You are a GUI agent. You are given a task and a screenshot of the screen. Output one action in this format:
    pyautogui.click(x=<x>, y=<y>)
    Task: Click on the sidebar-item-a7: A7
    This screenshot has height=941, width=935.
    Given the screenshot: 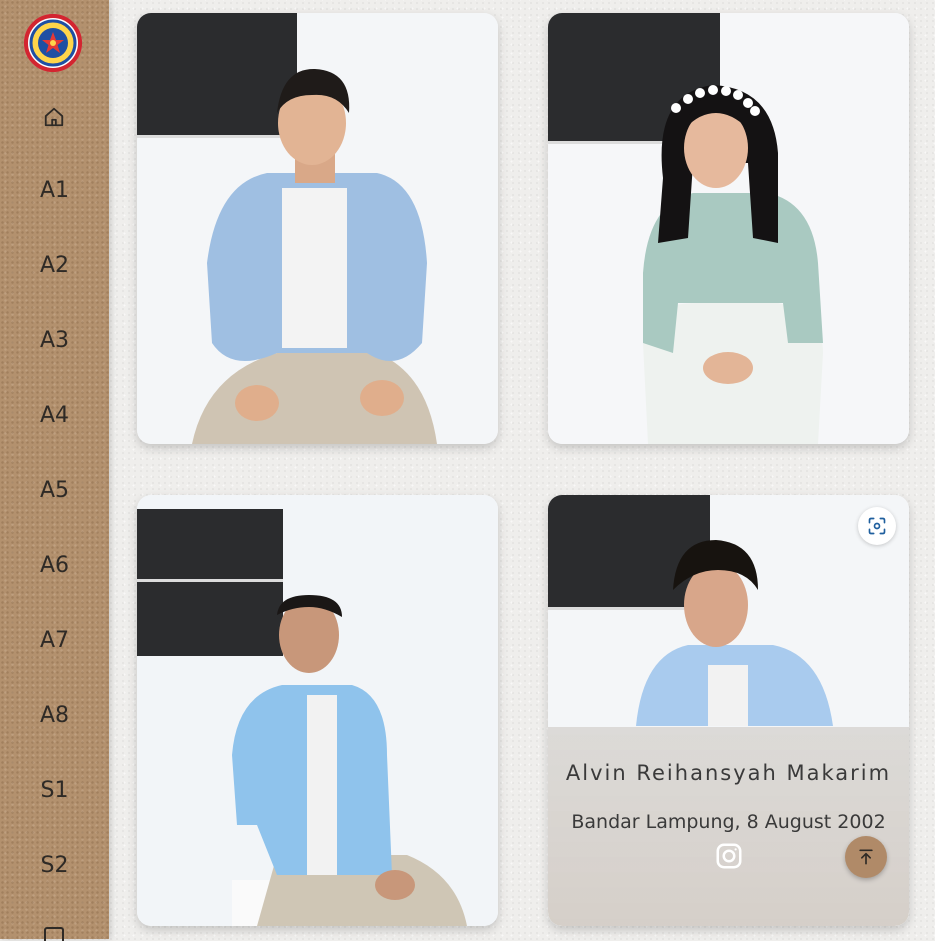 What is the action you would take?
    pyautogui.click(x=54, y=640)
    